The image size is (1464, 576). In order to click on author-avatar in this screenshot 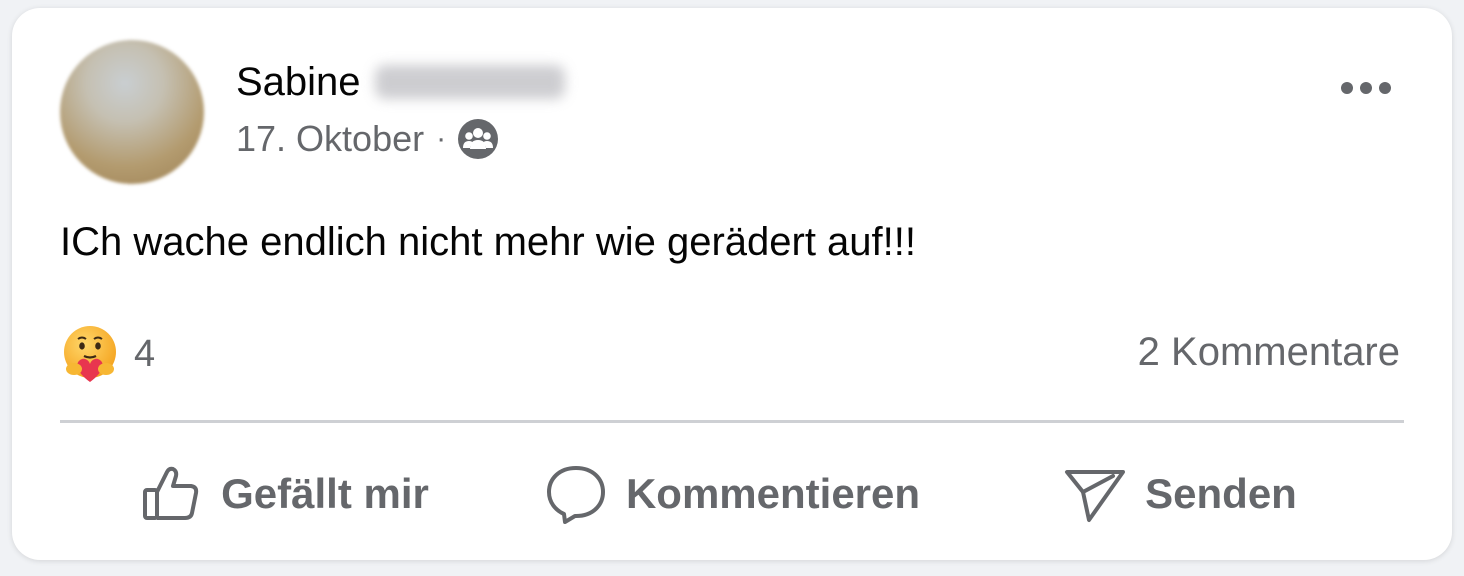, I will do `click(132, 112)`.